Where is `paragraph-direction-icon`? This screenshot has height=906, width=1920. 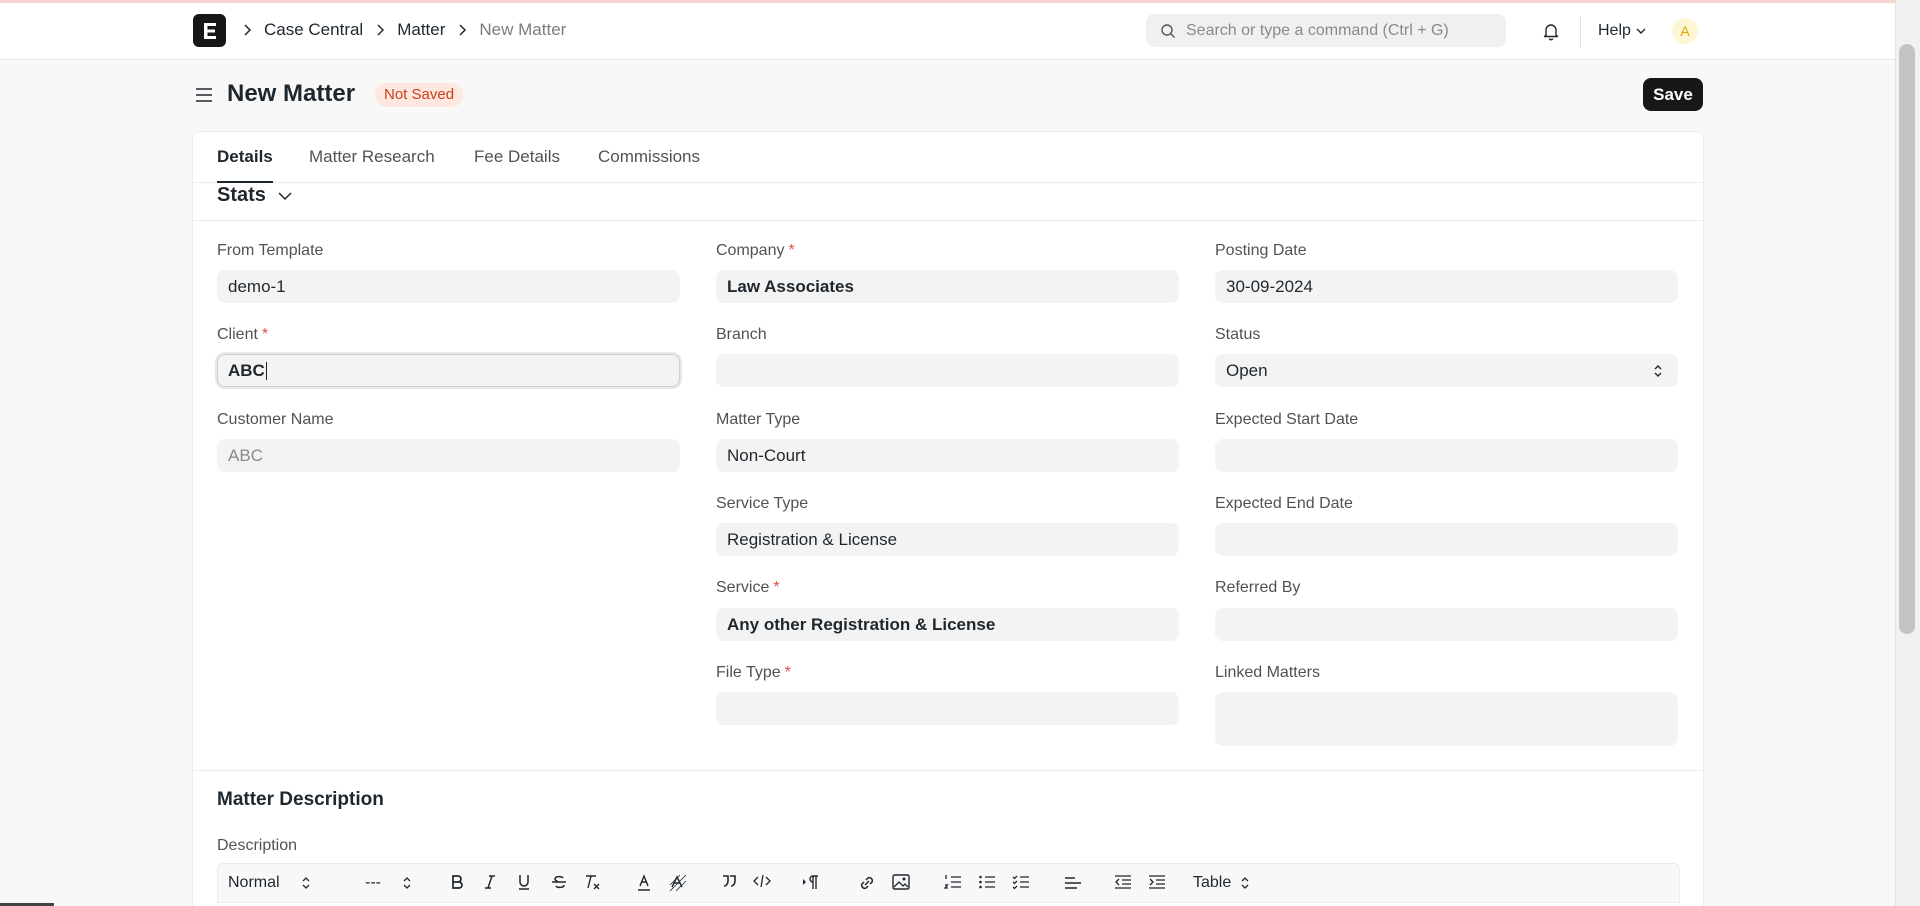
paragraph-direction-icon is located at coordinates (810, 882).